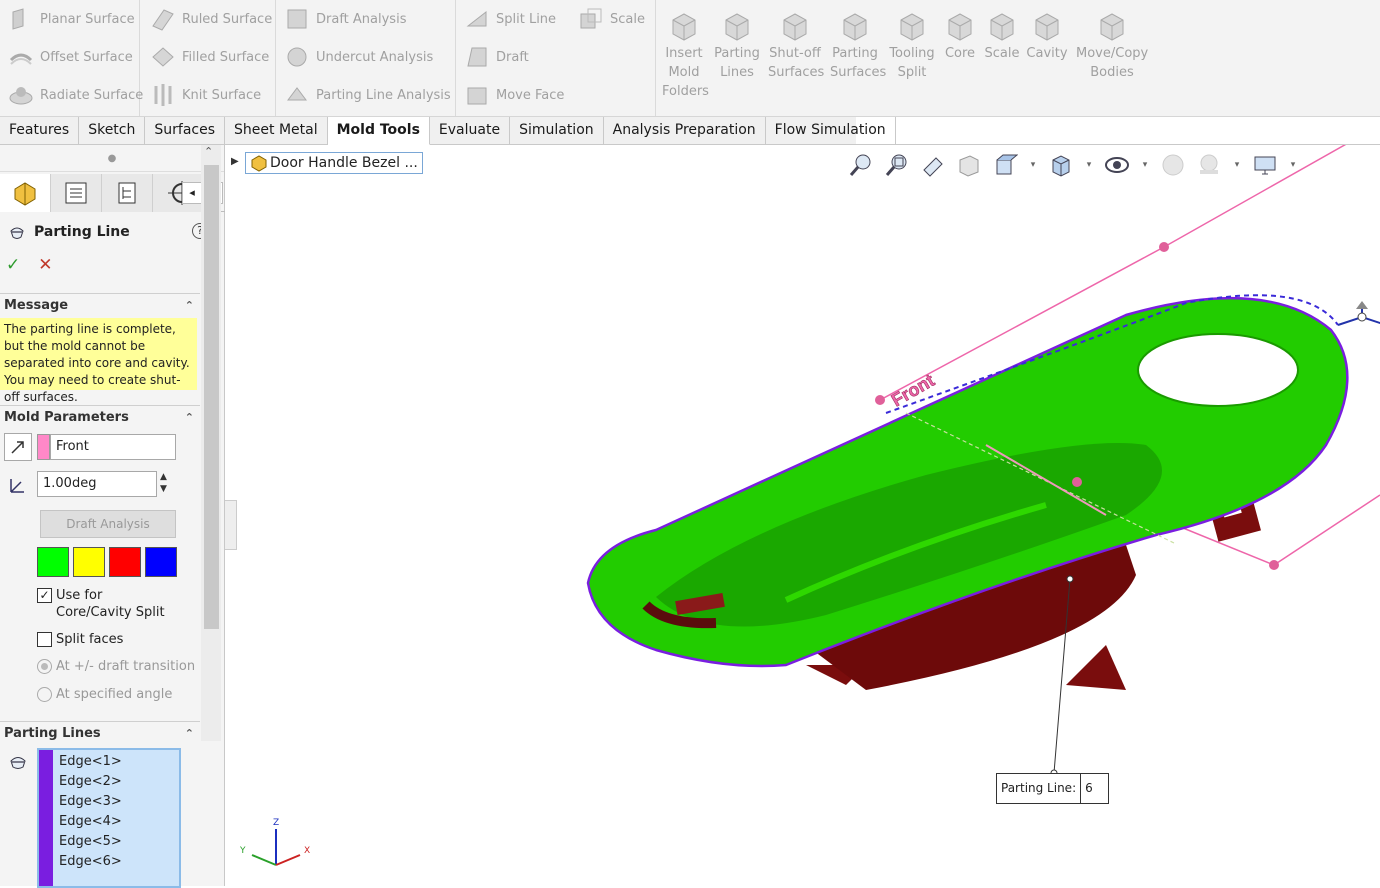  I want to click on draft-analysis-button: Draft Analysis, so click(108, 524).